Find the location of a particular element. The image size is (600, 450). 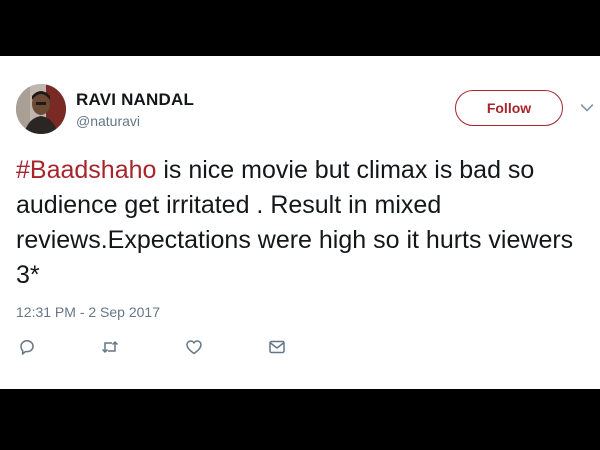

letterbox-top is located at coordinates (300, 28).